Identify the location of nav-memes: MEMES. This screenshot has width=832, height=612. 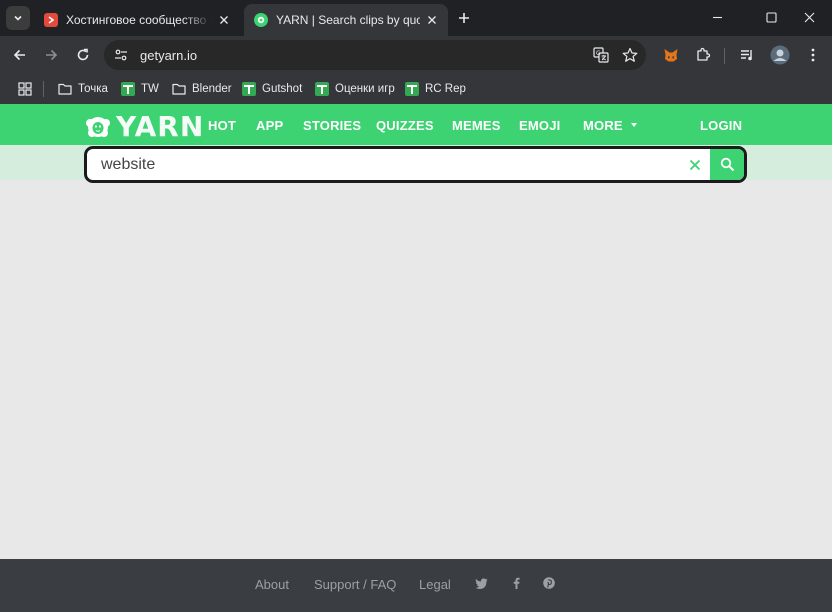
(476, 125).